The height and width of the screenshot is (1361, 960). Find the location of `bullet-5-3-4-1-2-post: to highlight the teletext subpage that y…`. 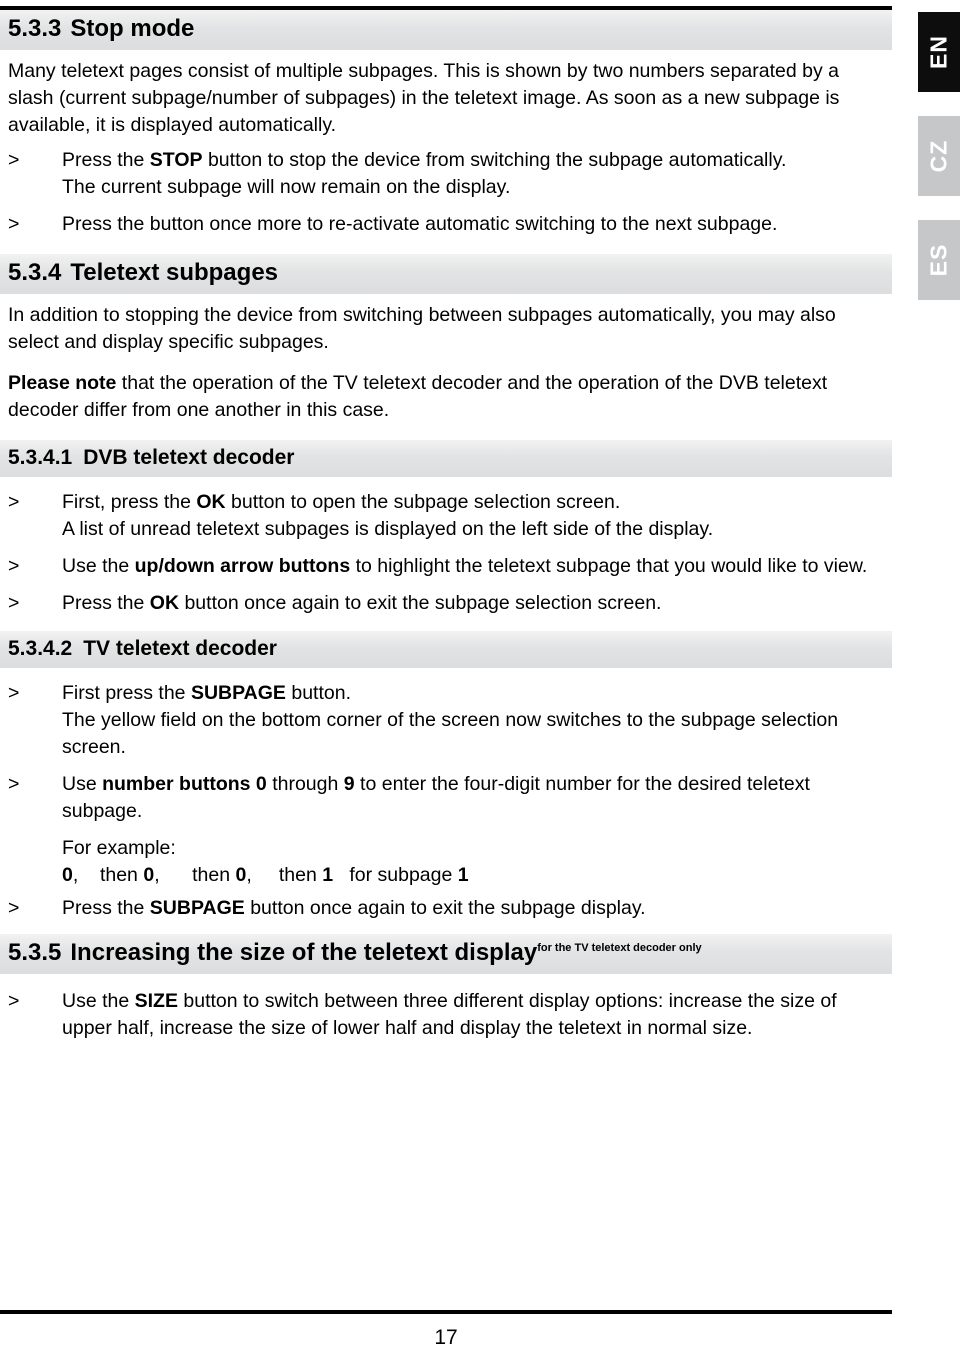

bullet-5-3-4-1-2-post: to highlight the teletext subpage that y… is located at coordinates (609, 566).